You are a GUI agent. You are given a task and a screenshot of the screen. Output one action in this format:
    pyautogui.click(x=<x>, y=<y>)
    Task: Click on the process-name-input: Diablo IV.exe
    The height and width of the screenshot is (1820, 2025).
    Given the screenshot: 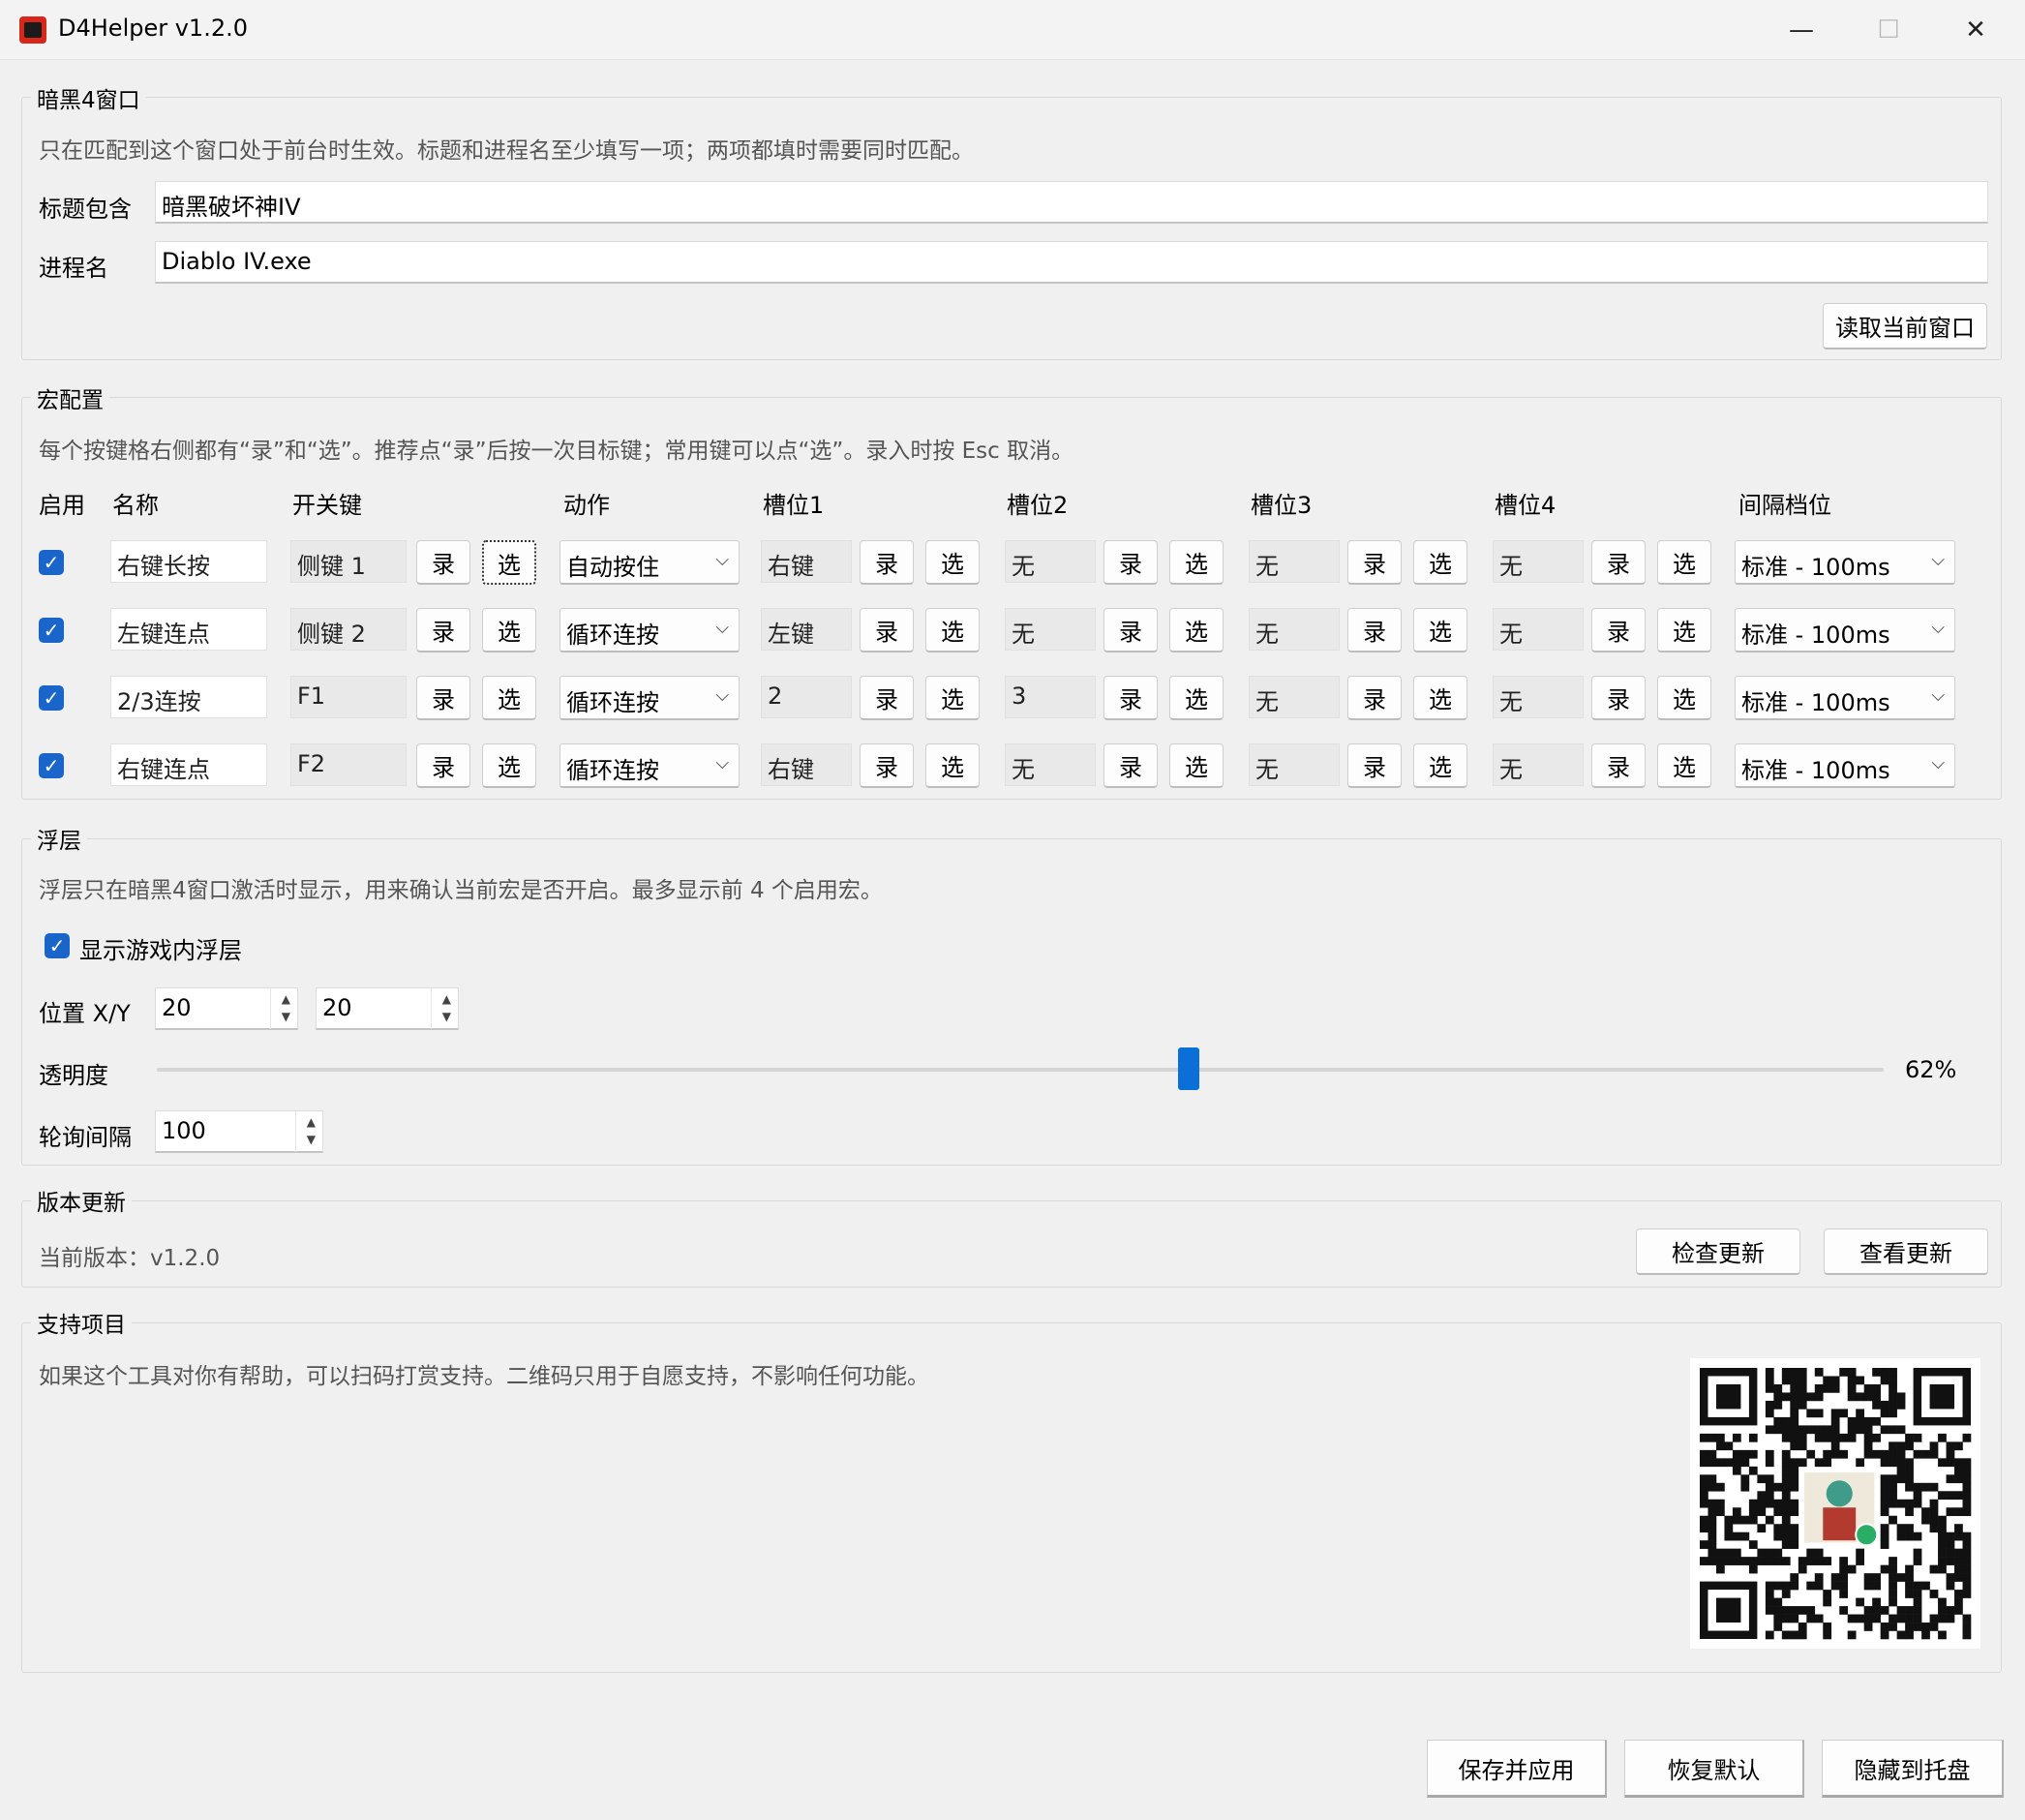 What is the action you would take?
    pyautogui.click(x=1071, y=263)
    